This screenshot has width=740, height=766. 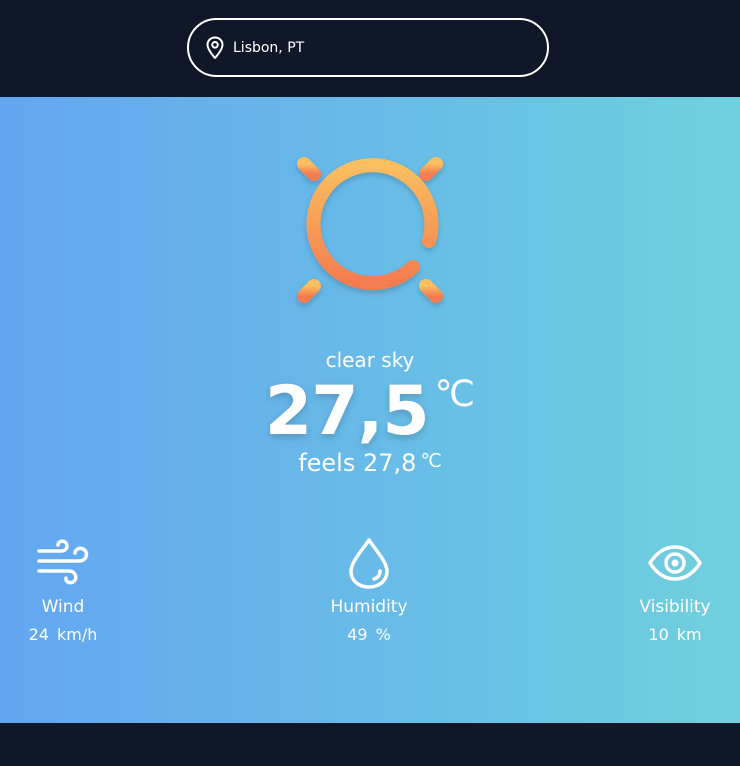 What do you see at coordinates (369, 634) in the screenshot?
I see `stat-humidity-value: 49%` at bounding box center [369, 634].